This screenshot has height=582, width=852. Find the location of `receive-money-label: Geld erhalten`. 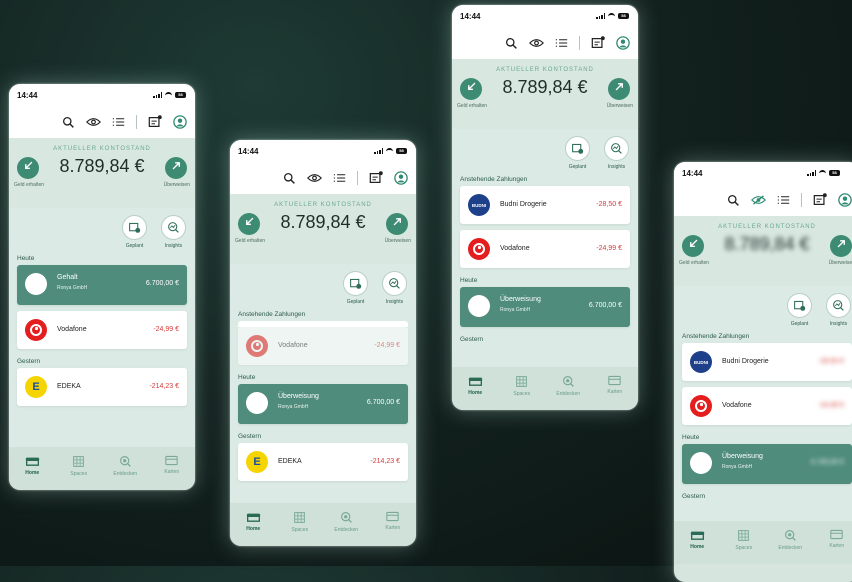

receive-money-label: Geld erhalten is located at coordinates (694, 263).